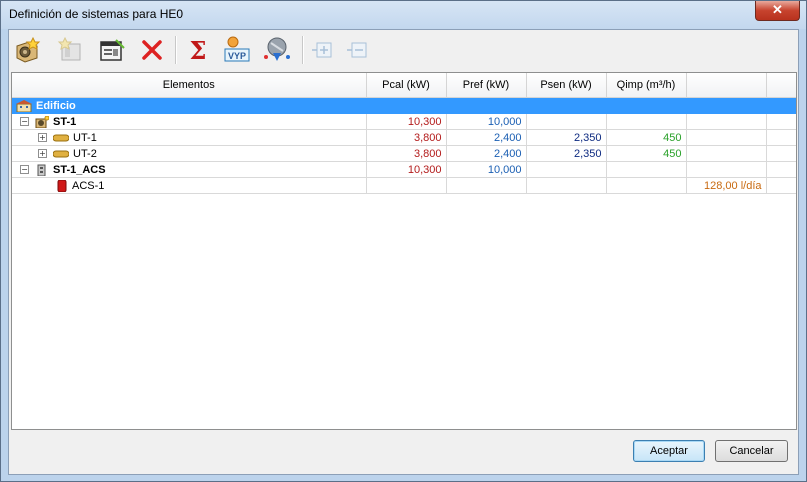  I want to click on new-system-button, so click(27, 50).